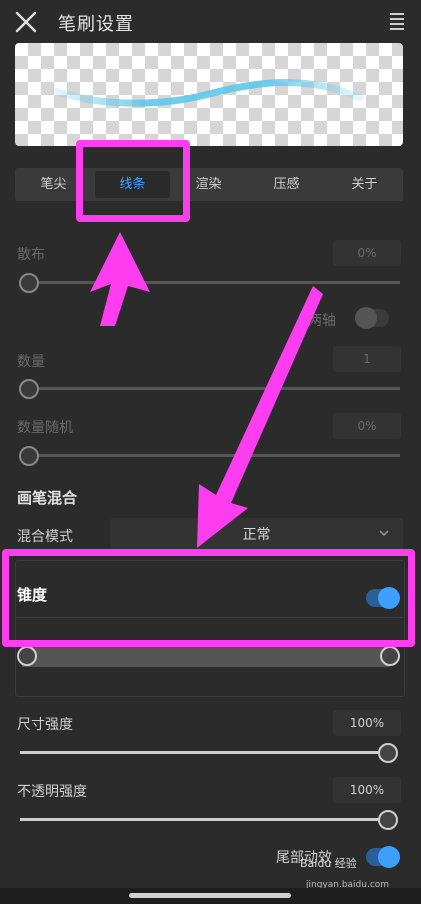  Describe the element at coordinates (206, 657) in the screenshot. I see `taper-range-slider` at that location.